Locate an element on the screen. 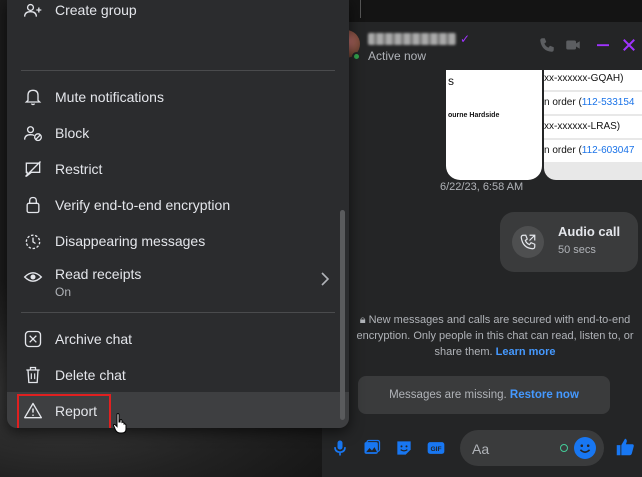  minimize-icon is located at coordinates (603, 45).